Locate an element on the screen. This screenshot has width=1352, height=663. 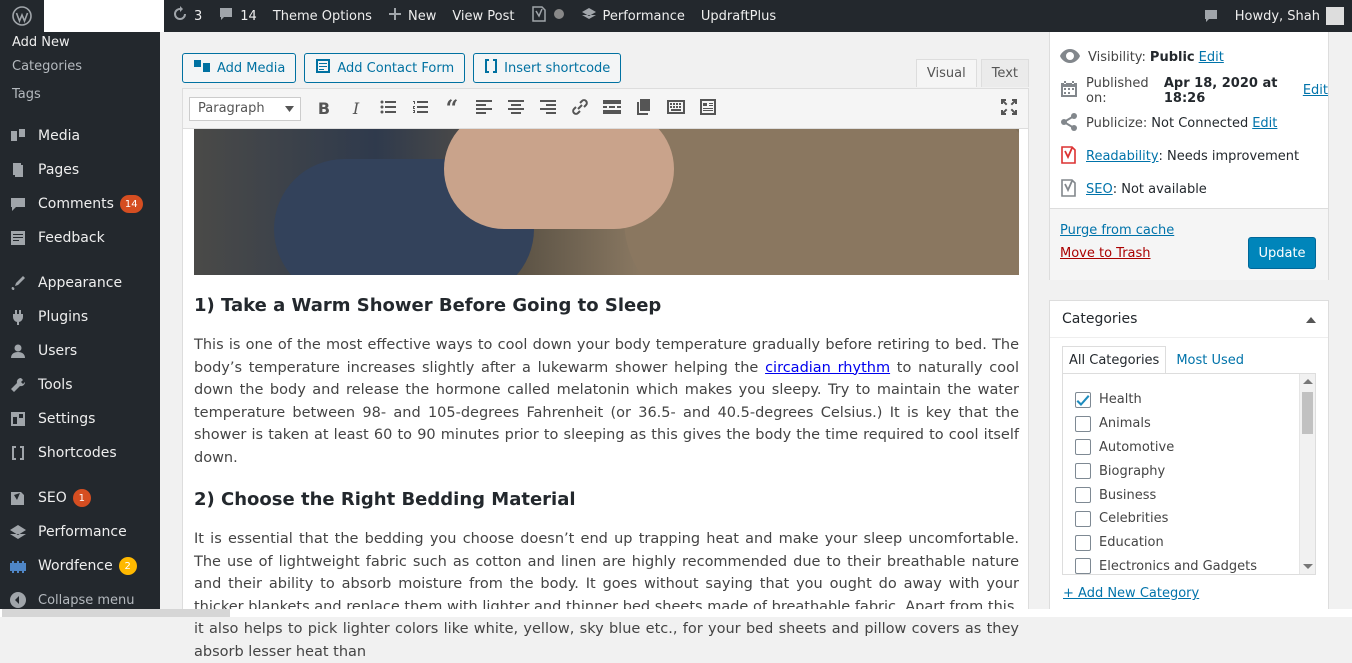
new-content-menu: New is located at coordinates (412, 16).